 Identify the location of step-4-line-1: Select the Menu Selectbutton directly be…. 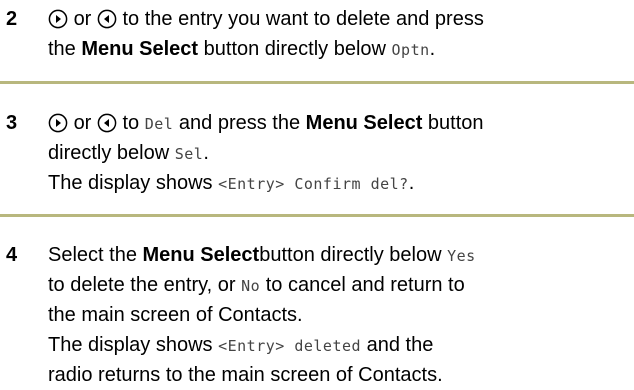
(340, 255).